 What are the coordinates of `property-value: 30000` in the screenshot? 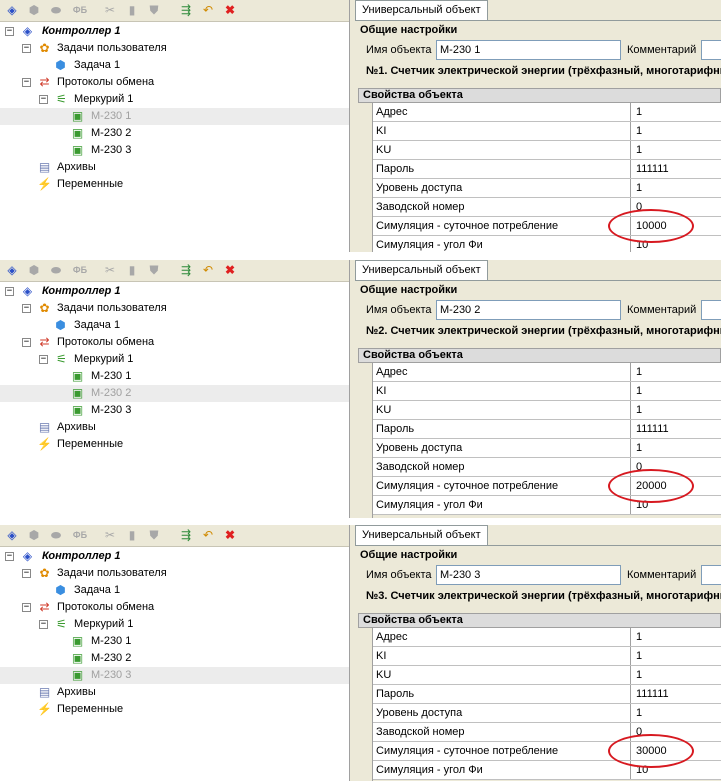 It's located at (676, 751).